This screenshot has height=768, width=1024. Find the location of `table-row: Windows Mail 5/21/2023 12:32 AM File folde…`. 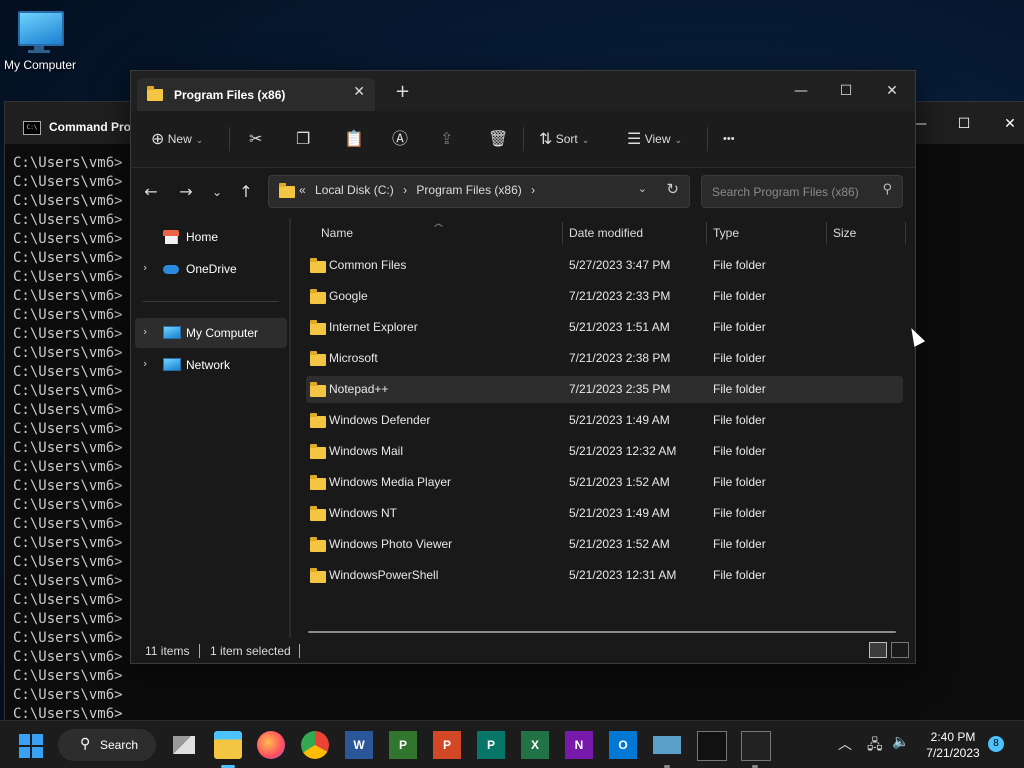

table-row: Windows Mail 5/21/2023 12:32 AM File folde… is located at coordinates (604, 451).